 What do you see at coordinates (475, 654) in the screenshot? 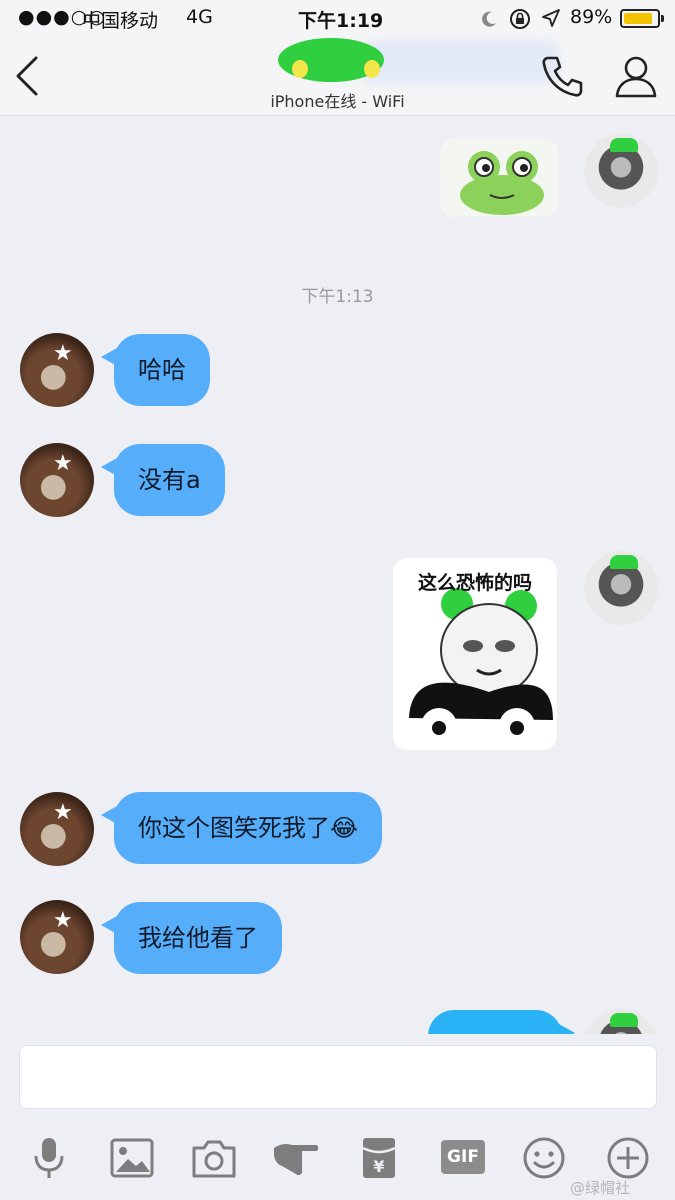
I see `panda-sticker: 这么恐怖的吗` at bounding box center [475, 654].